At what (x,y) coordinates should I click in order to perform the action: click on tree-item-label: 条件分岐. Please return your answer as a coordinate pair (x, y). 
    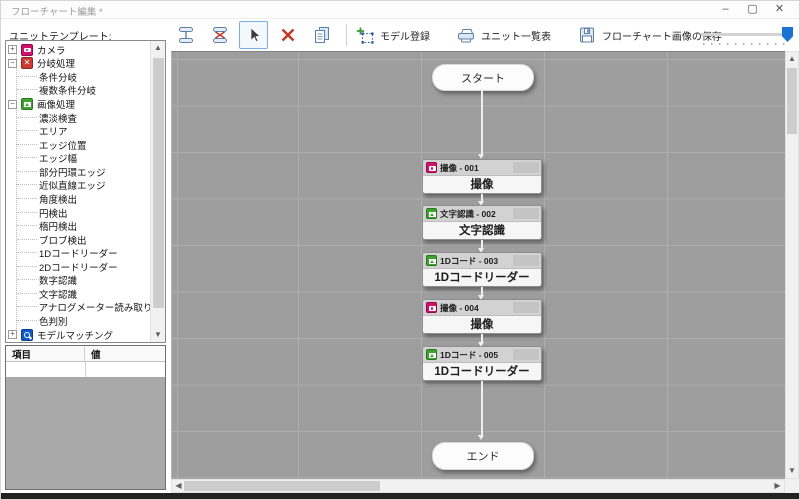
    Looking at the image, I should click on (58, 78).